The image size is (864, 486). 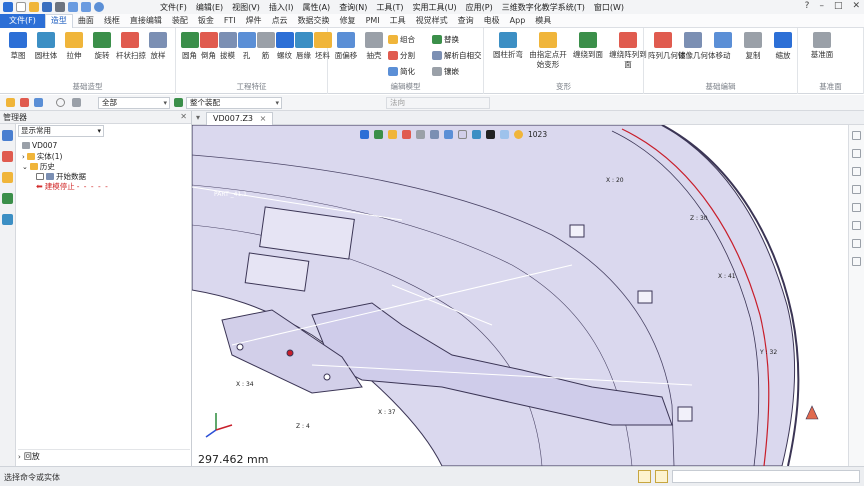 What do you see at coordinates (316, 7) in the screenshot?
I see `menu-item: 属性(A)` at bounding box center [316, 7].